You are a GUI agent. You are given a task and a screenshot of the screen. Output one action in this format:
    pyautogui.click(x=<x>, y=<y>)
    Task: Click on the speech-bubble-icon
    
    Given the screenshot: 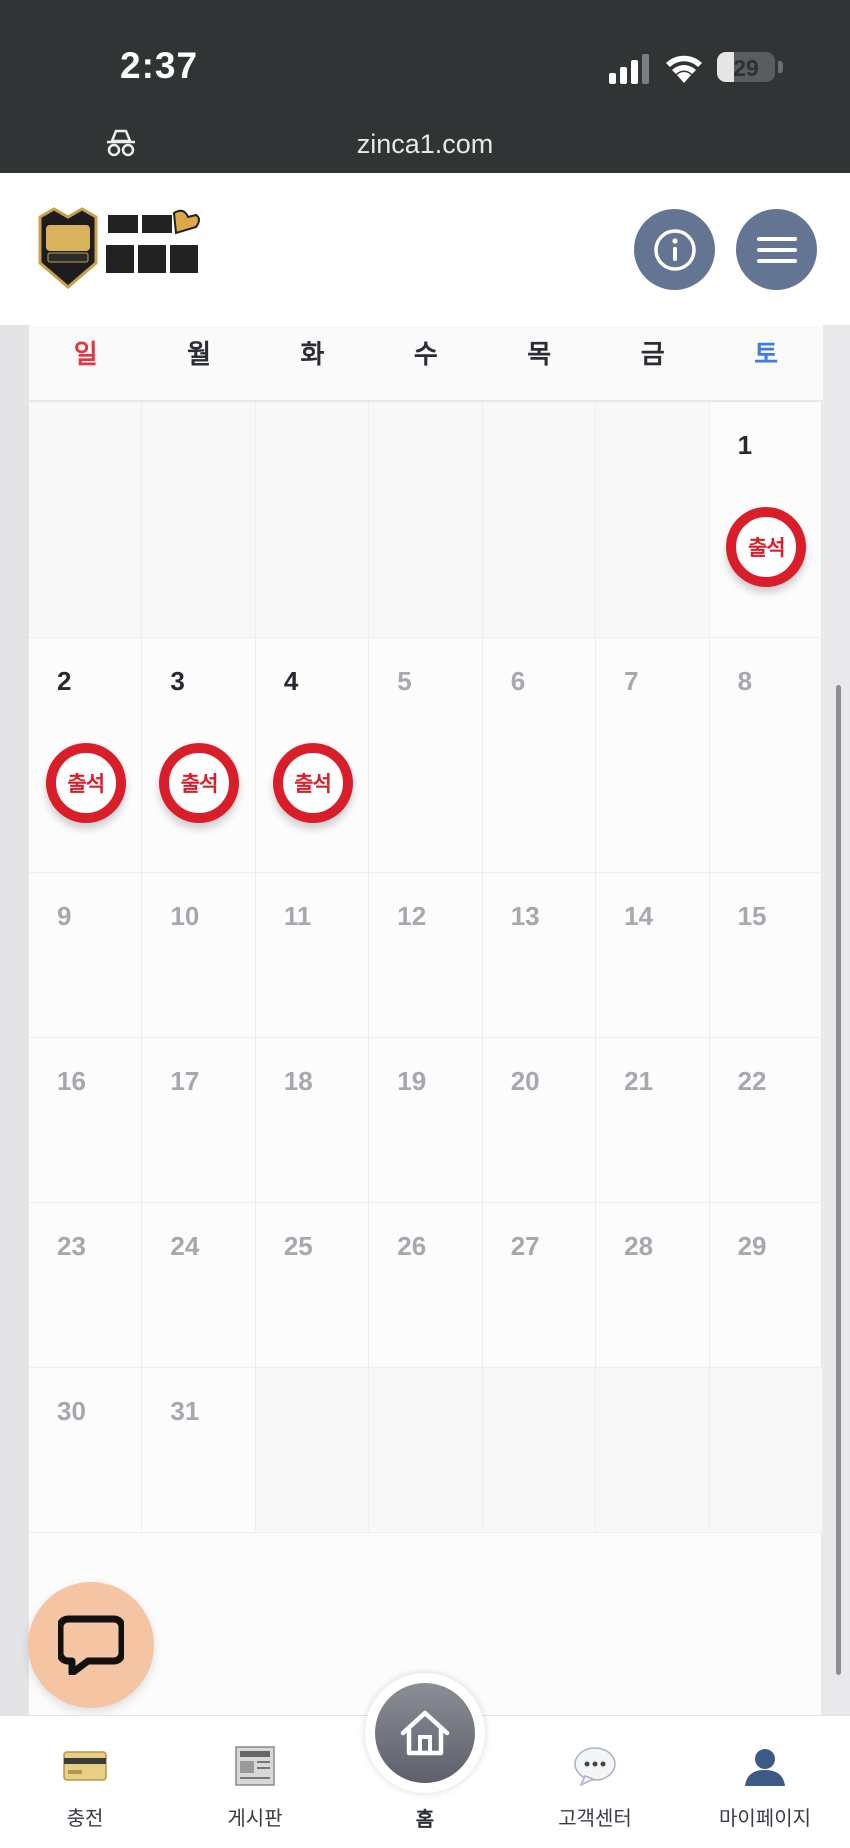 What is the action you would take?
    pyautogui.click(x=595, y=1766)
    